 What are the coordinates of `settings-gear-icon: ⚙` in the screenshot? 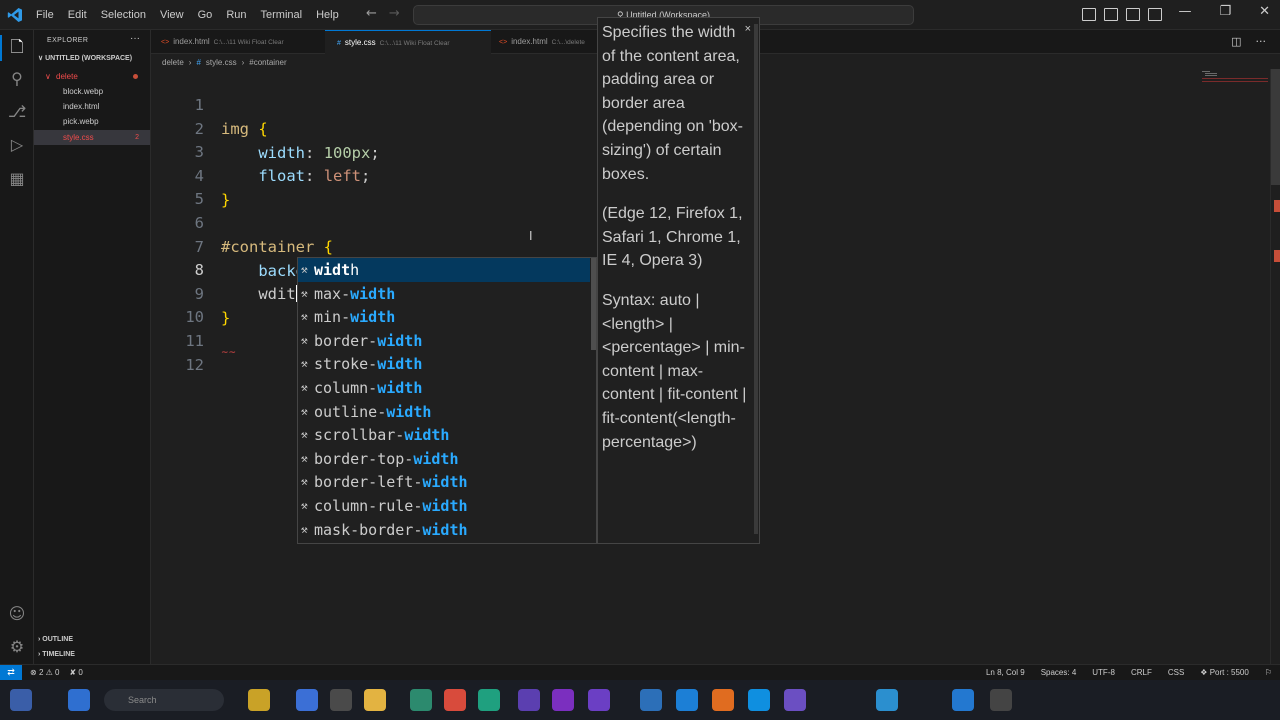 It's located at (17, 647).